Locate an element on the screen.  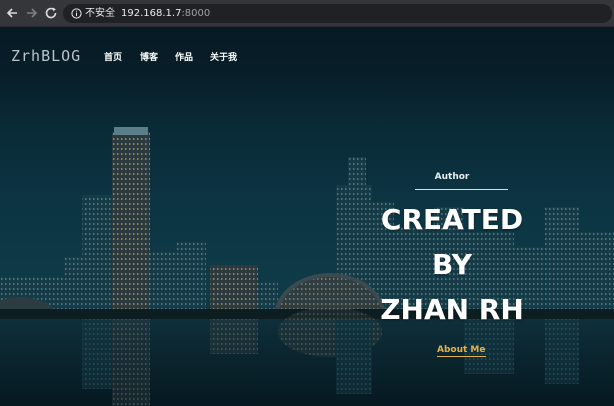
site-header: ZrhBLOG 首页 博客 作品 关于我 is located at coordinates (307, 57).